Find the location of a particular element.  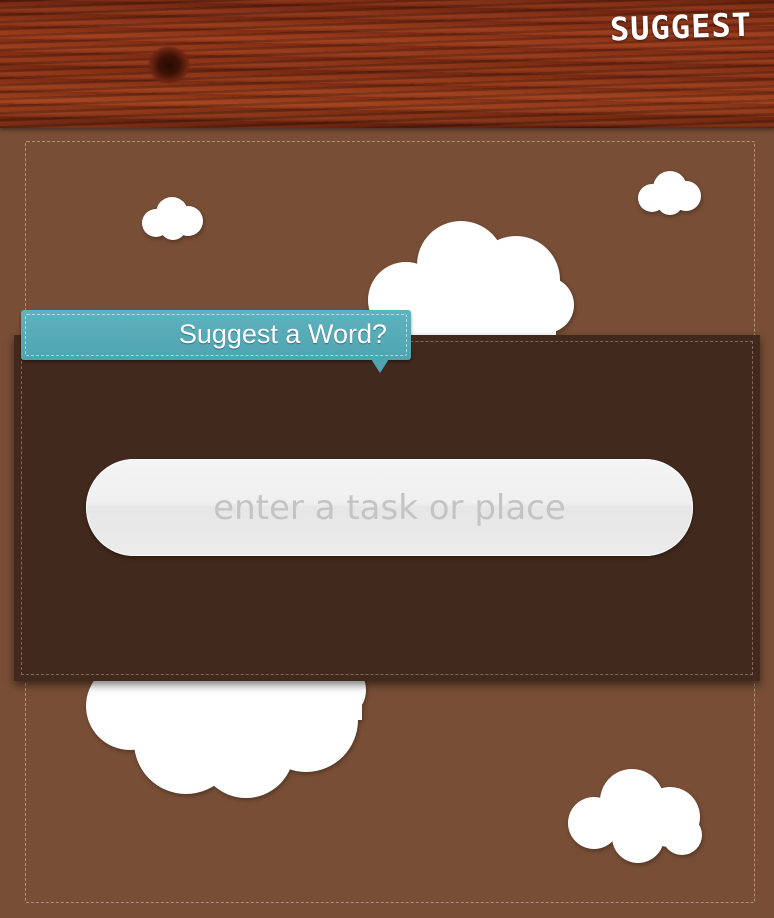

suggest-input is located at coordinates (389, 507).